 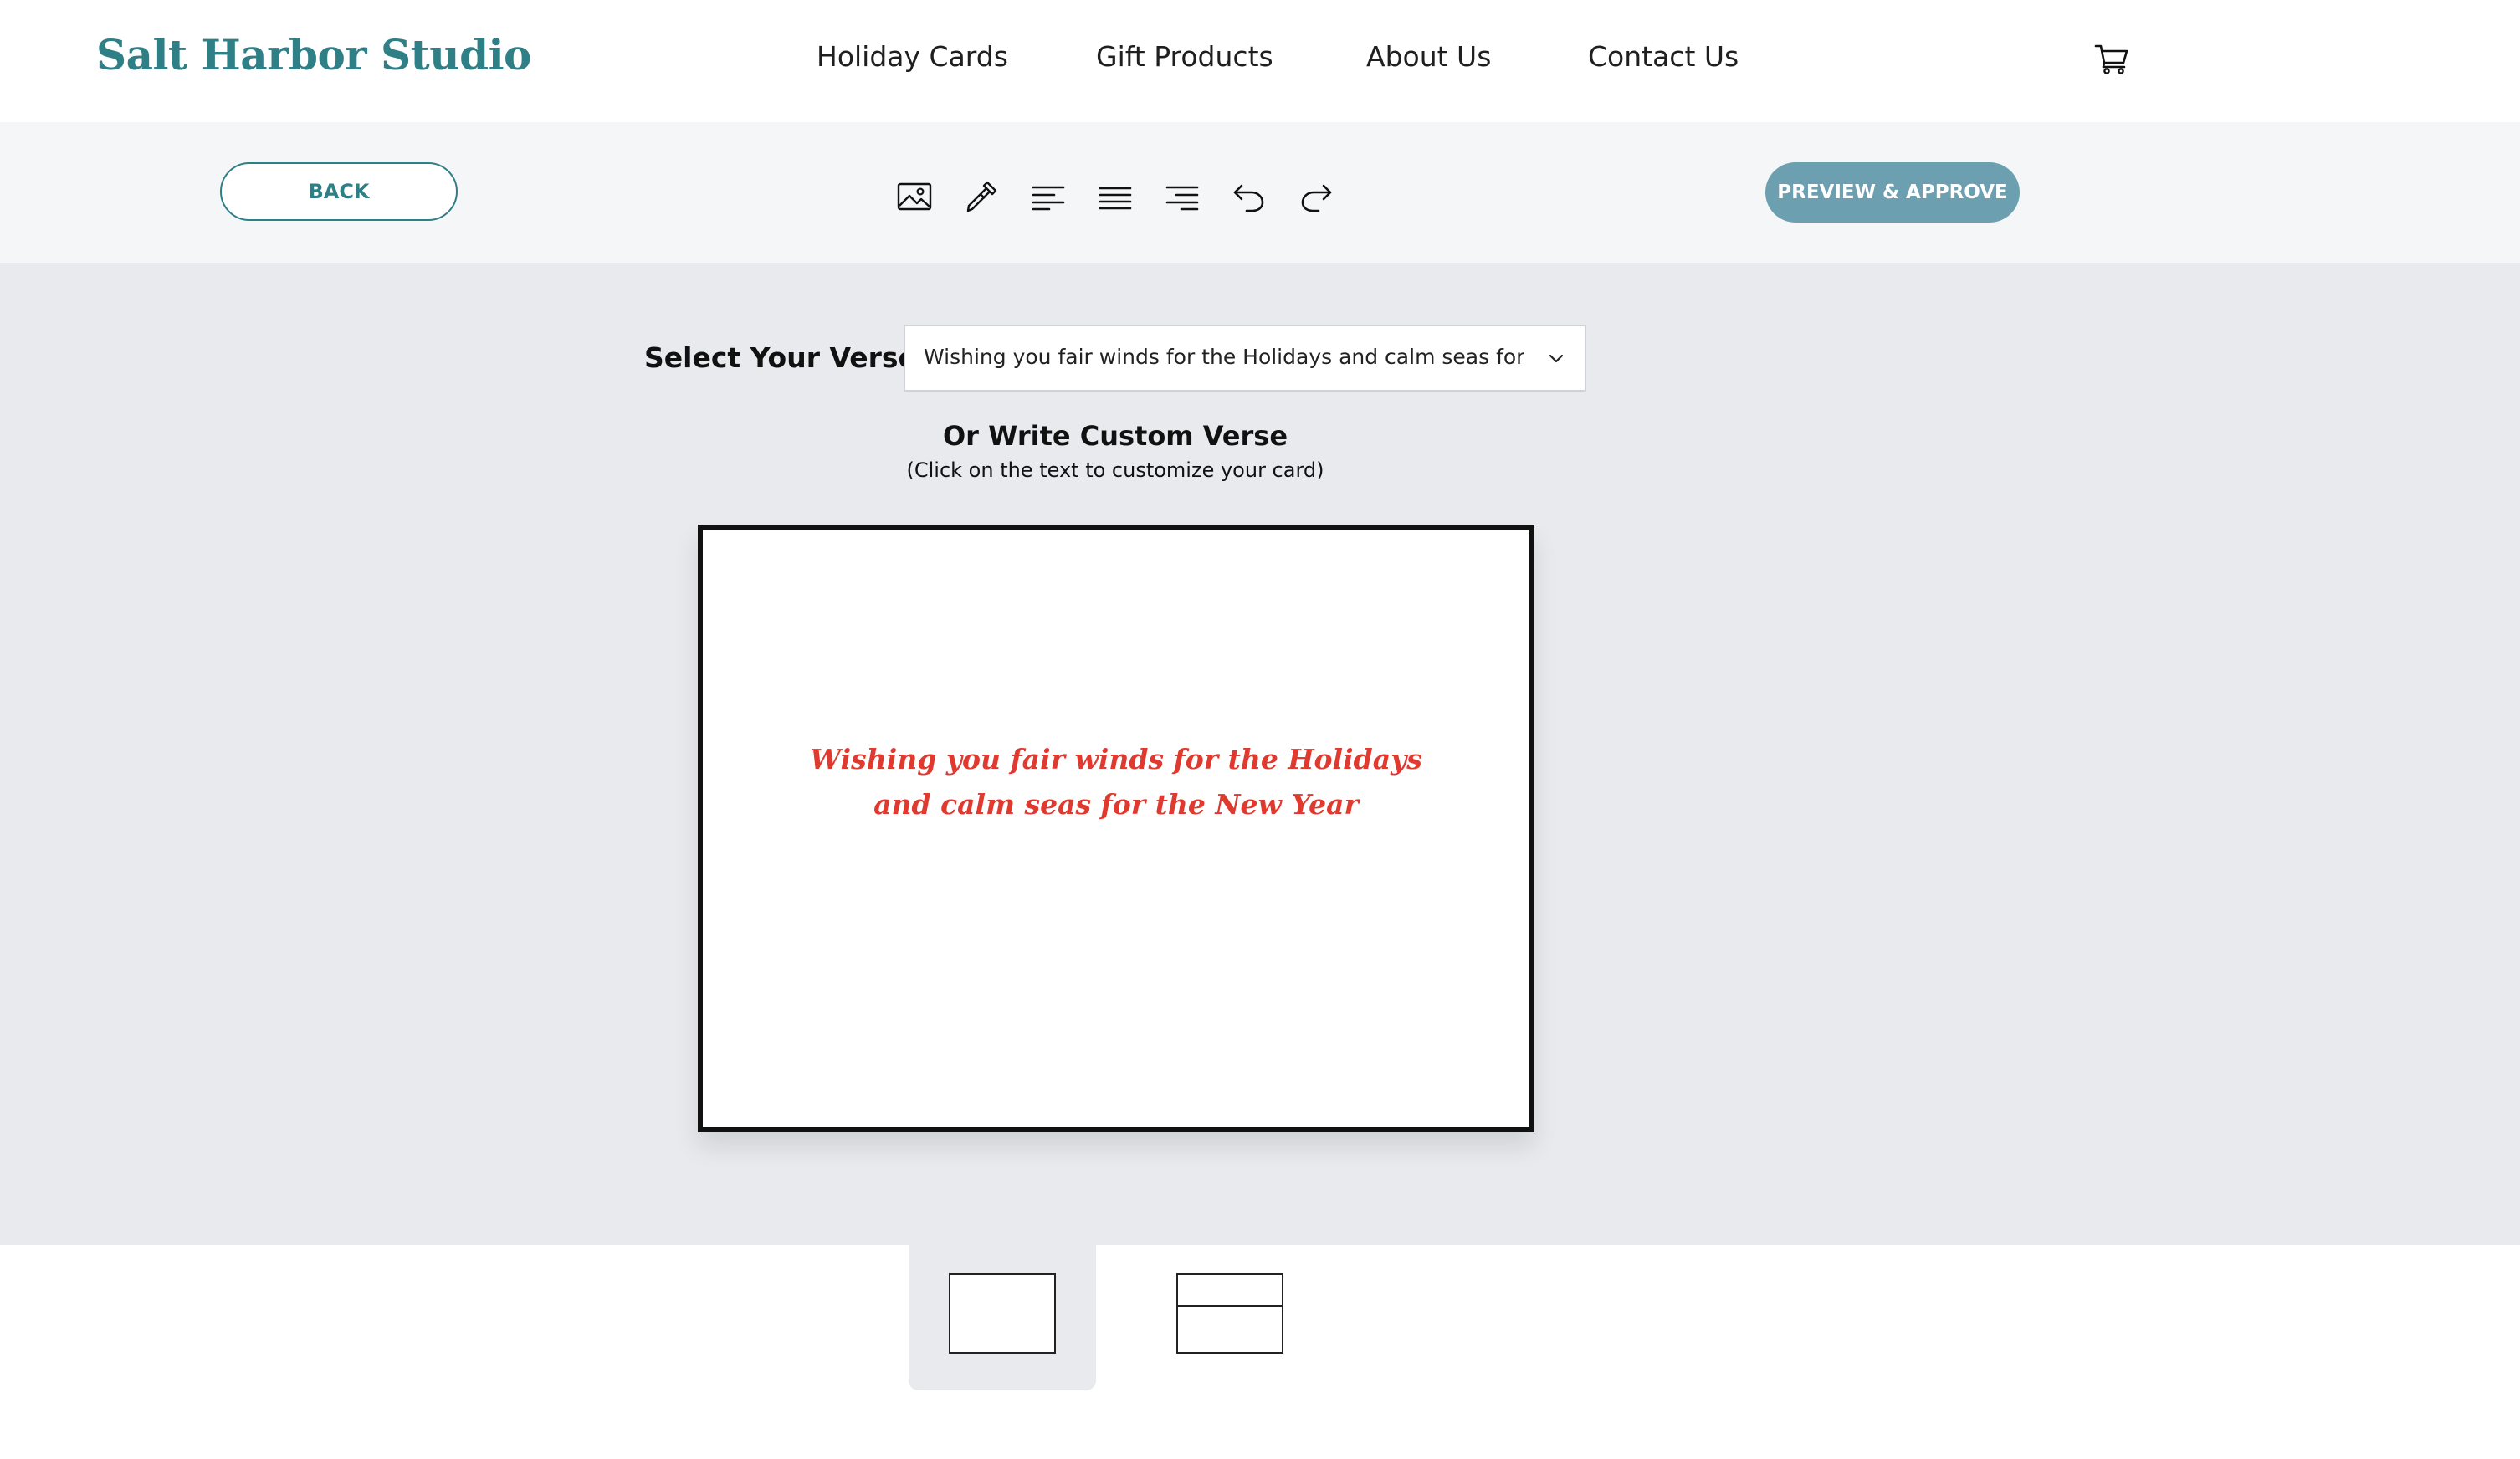 What do you see at coordinates (1116, 804) in the screenshot?
I see `card-verse-line: and calm seas for the New Year` at bounding box center [1116, 804].